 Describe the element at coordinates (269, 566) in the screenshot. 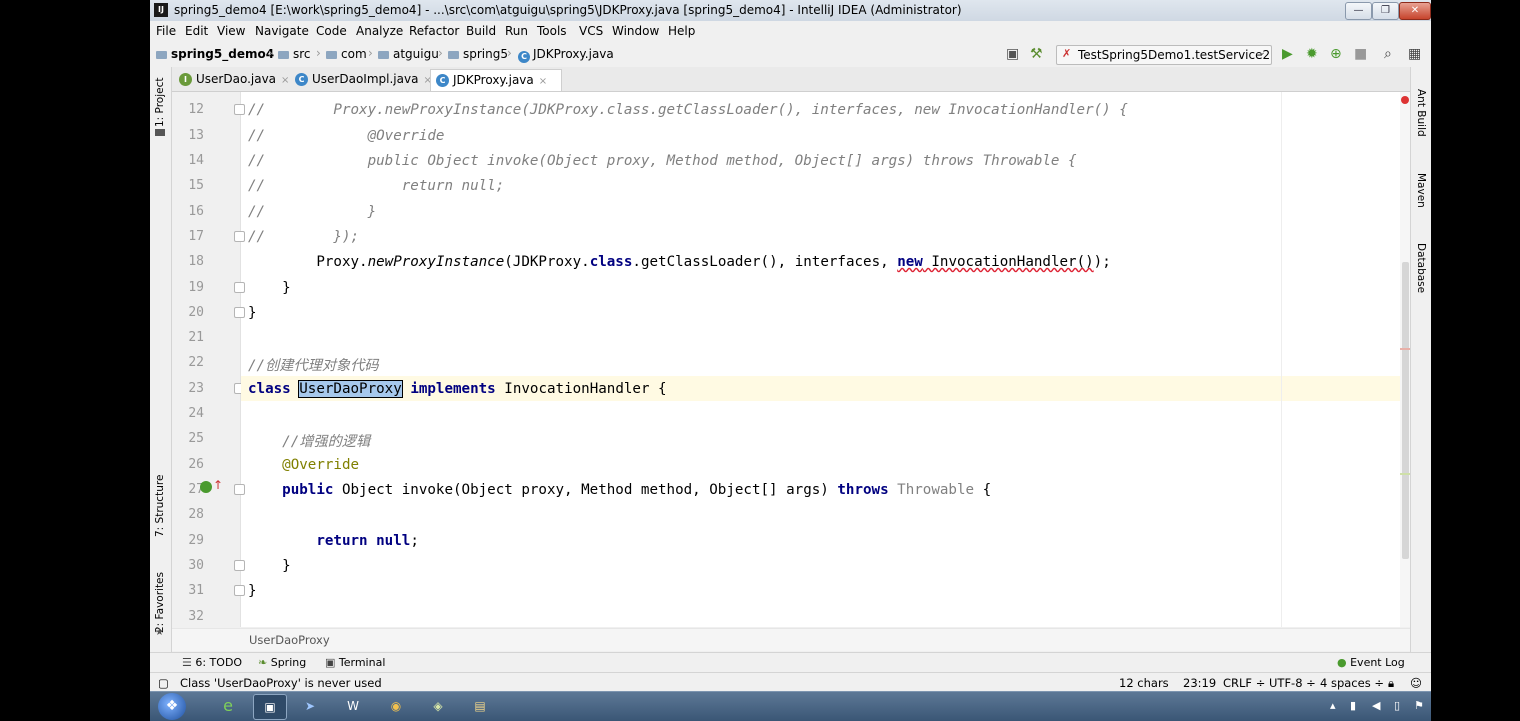

I see `code-line-30: }` at that location.